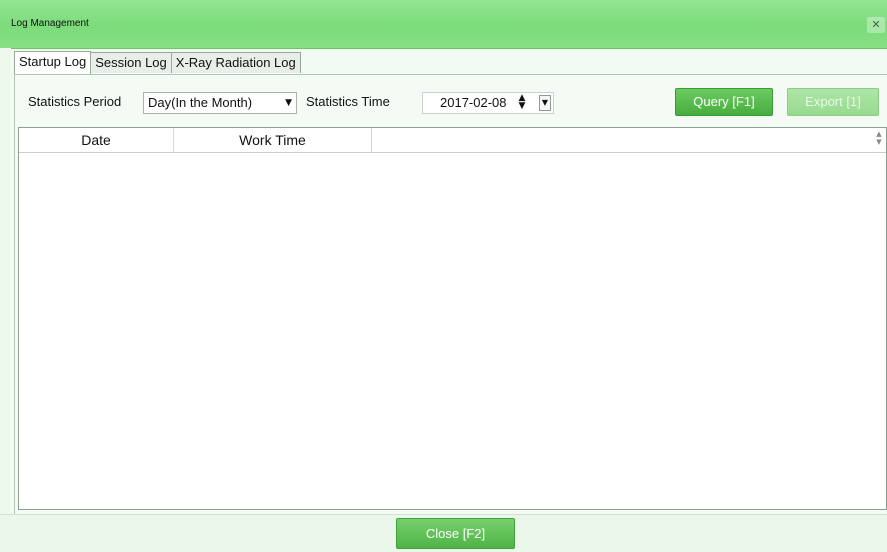  I want to click on statistics-time-label: Statistics Time, so click(348, 101).